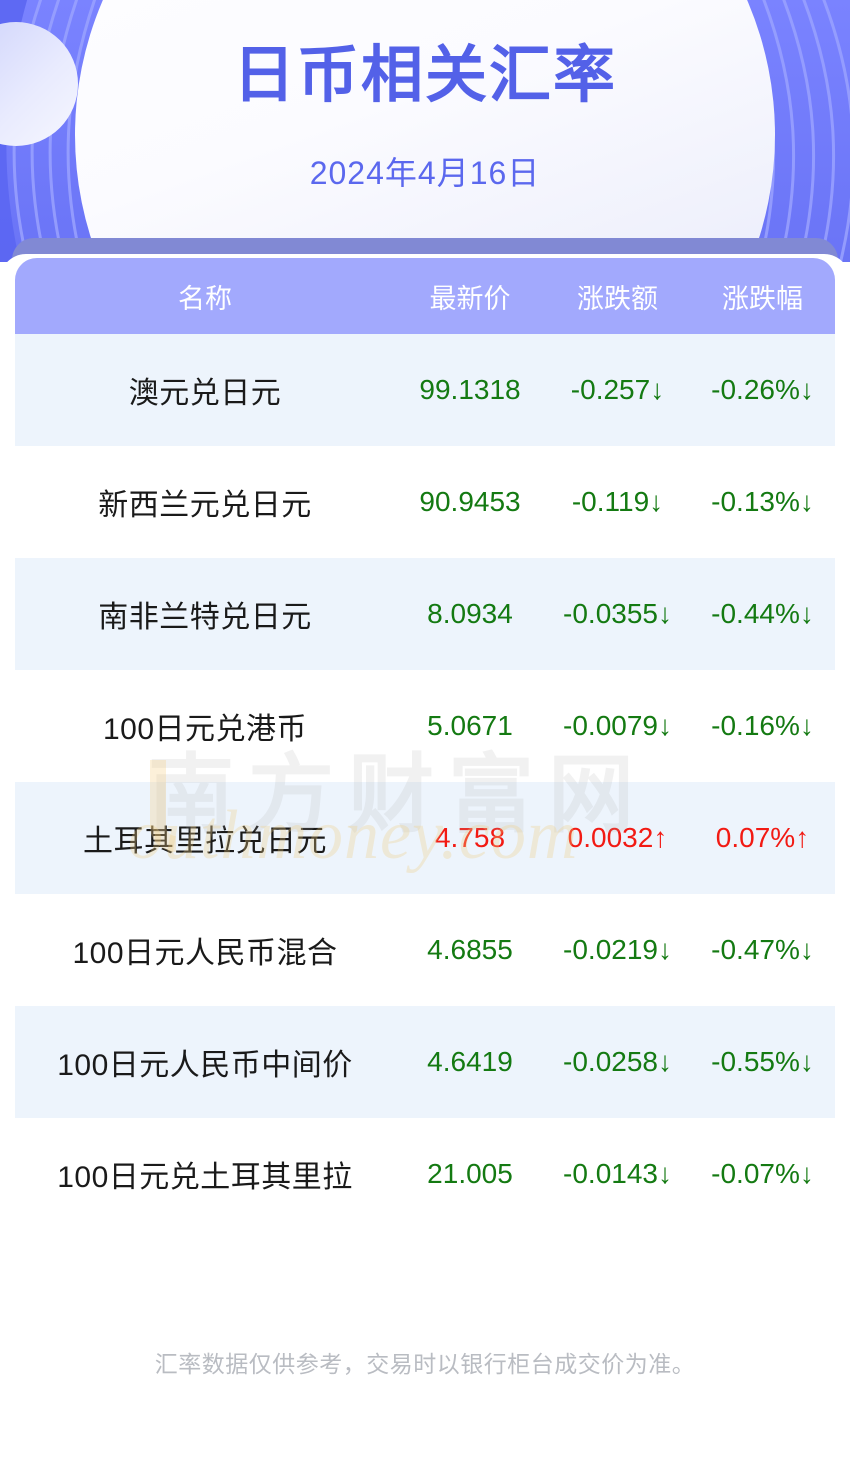 This screenshot has width=850, height=1470. I want to click on cell-change-percent: 0.07%↑, so click(762, 837).